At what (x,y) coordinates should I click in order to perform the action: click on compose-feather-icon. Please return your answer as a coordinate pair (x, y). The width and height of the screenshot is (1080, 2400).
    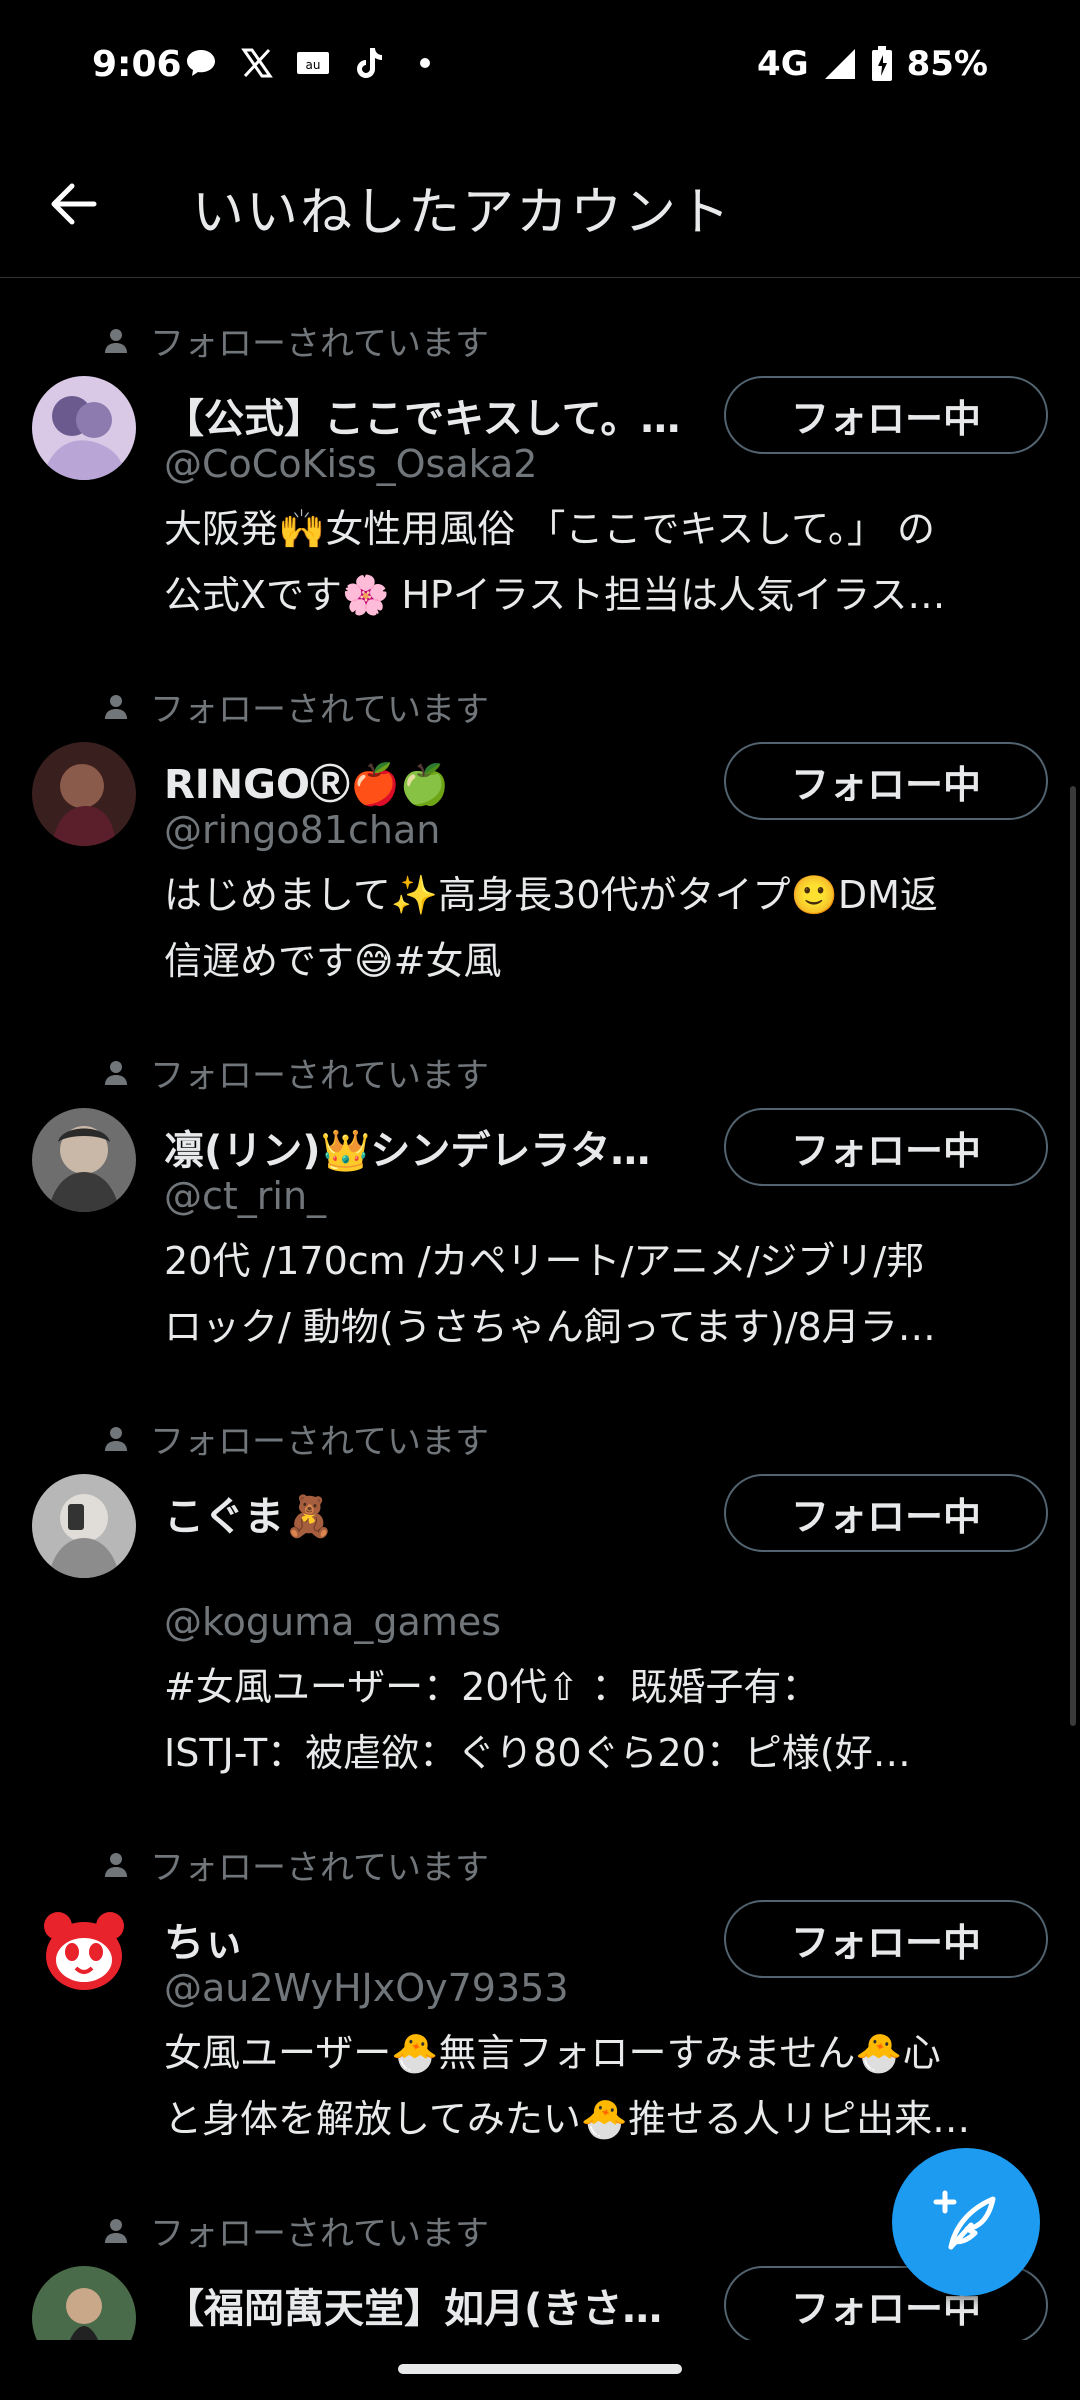
    Looking at the image, I should click on (964, 2220).